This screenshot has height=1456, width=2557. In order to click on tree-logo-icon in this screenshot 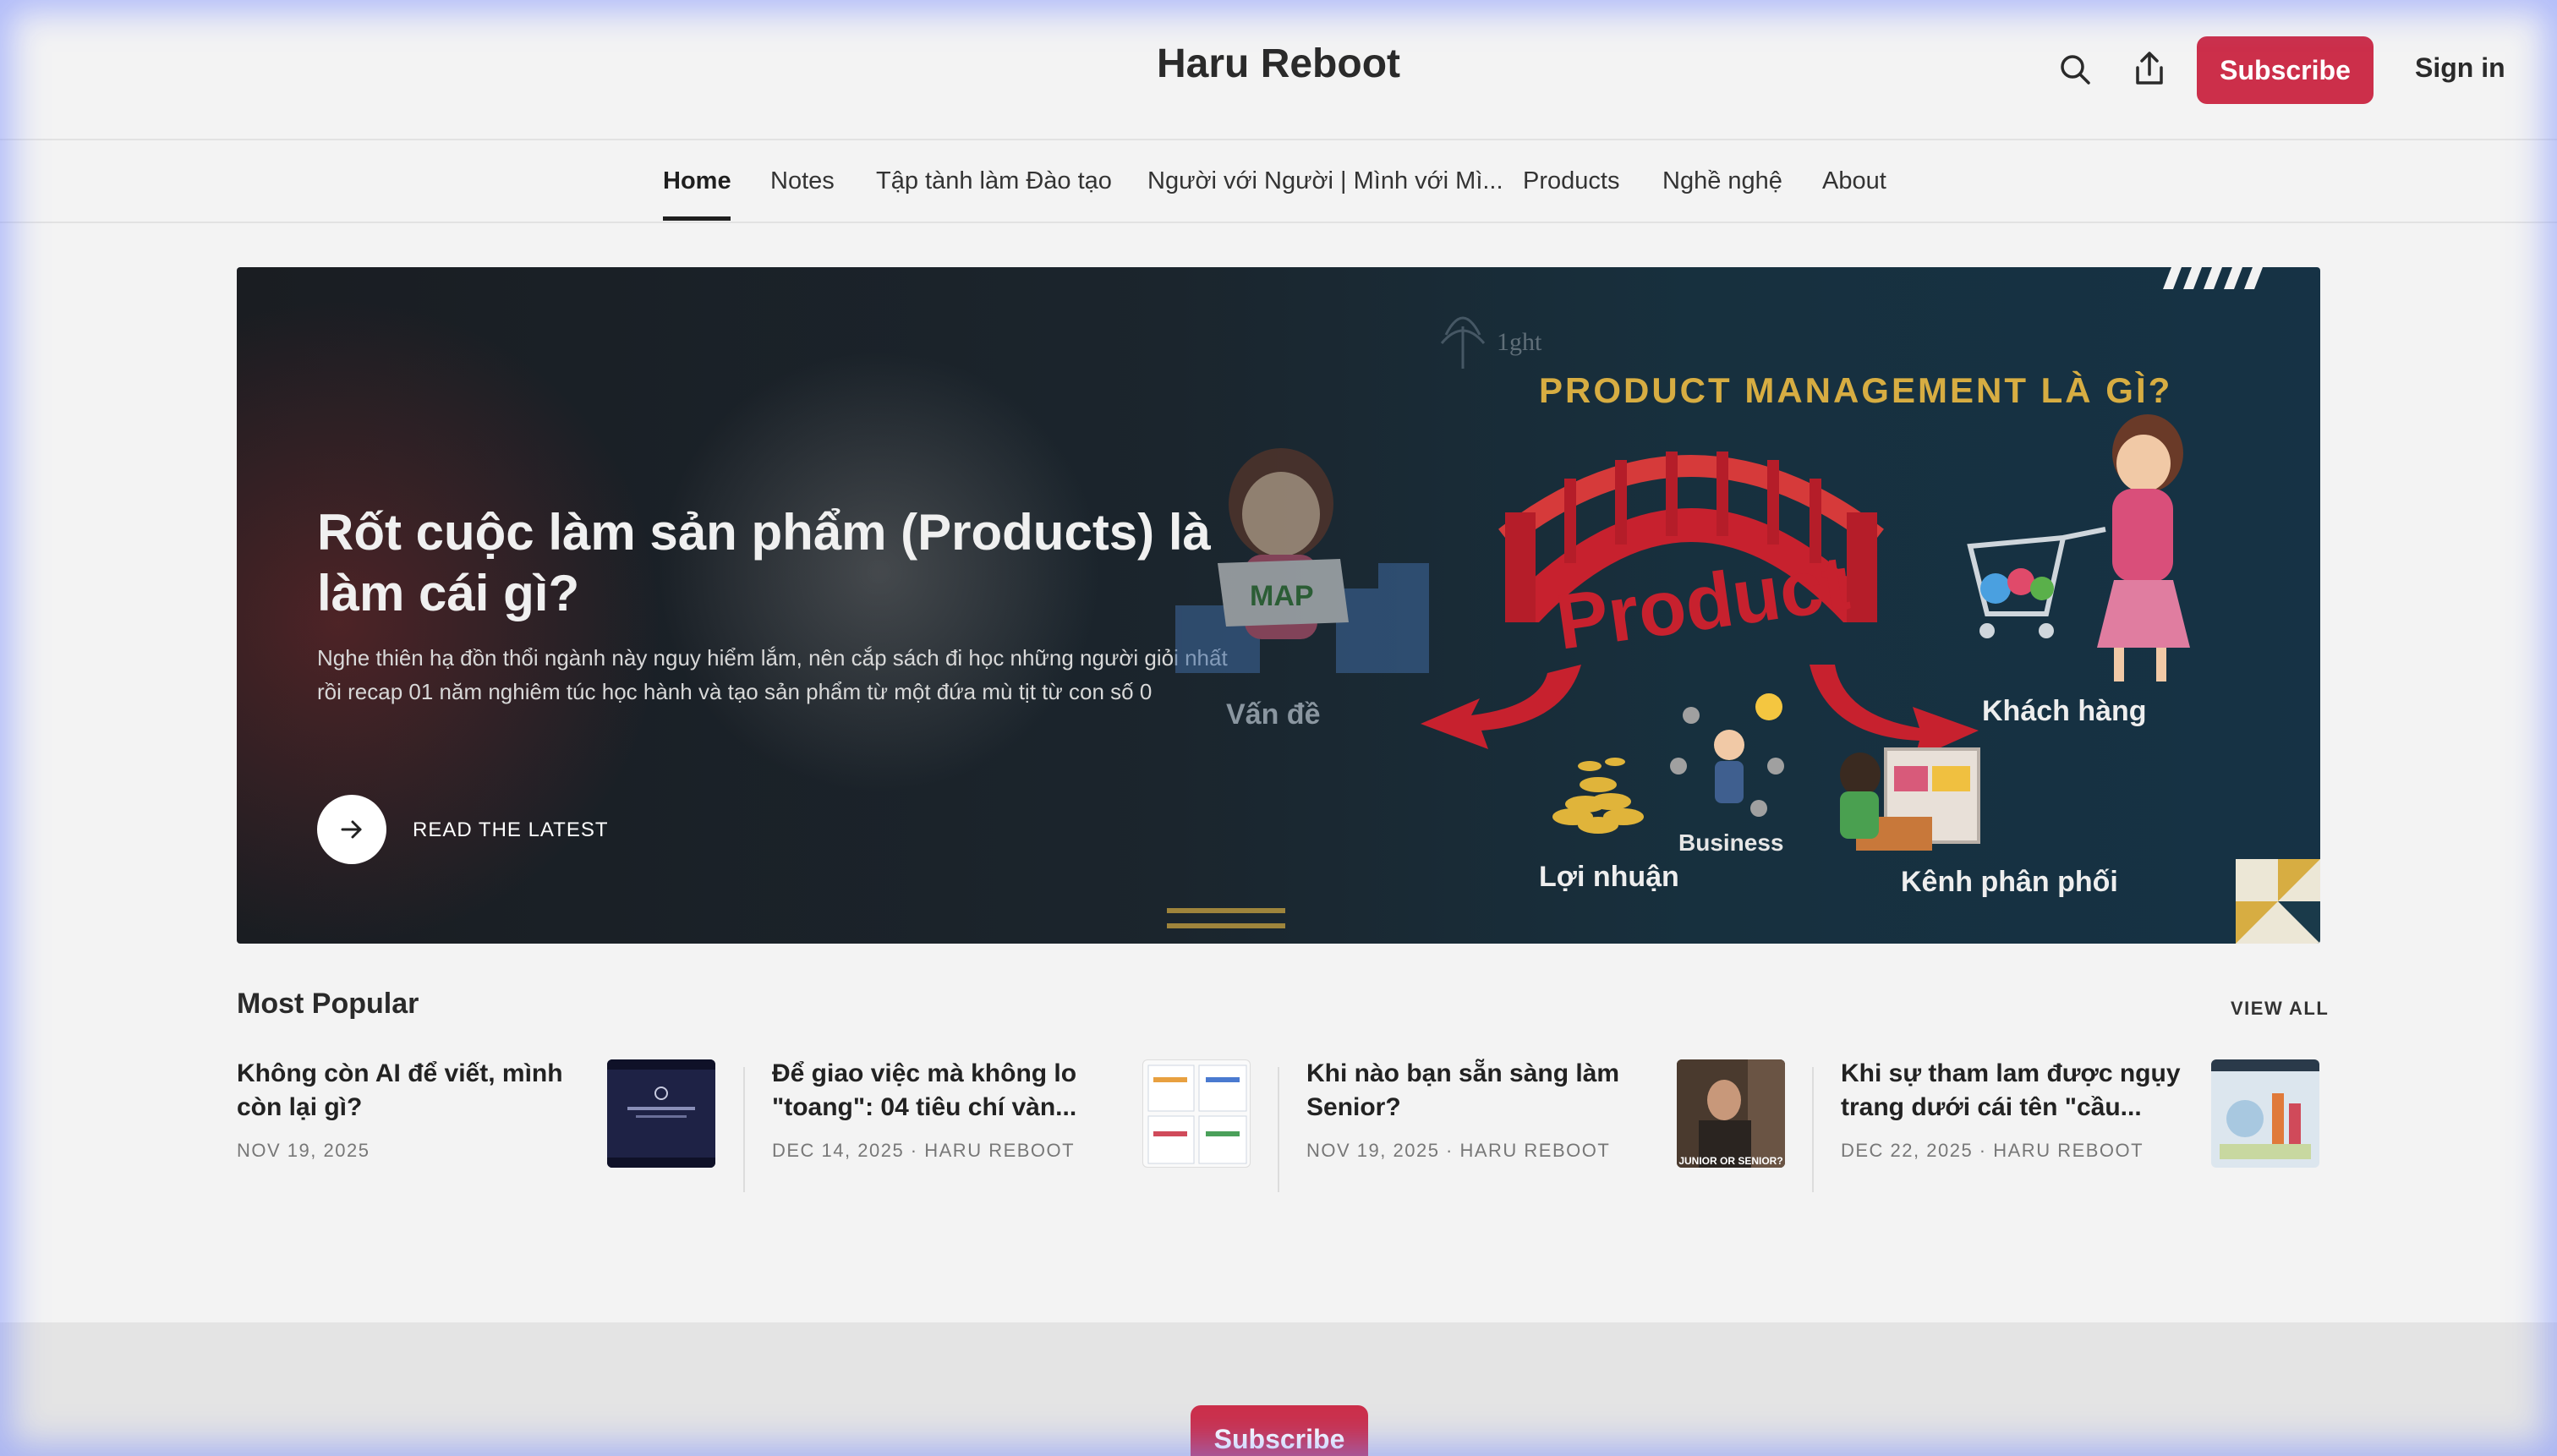, I will do `click(1463, 343)`.